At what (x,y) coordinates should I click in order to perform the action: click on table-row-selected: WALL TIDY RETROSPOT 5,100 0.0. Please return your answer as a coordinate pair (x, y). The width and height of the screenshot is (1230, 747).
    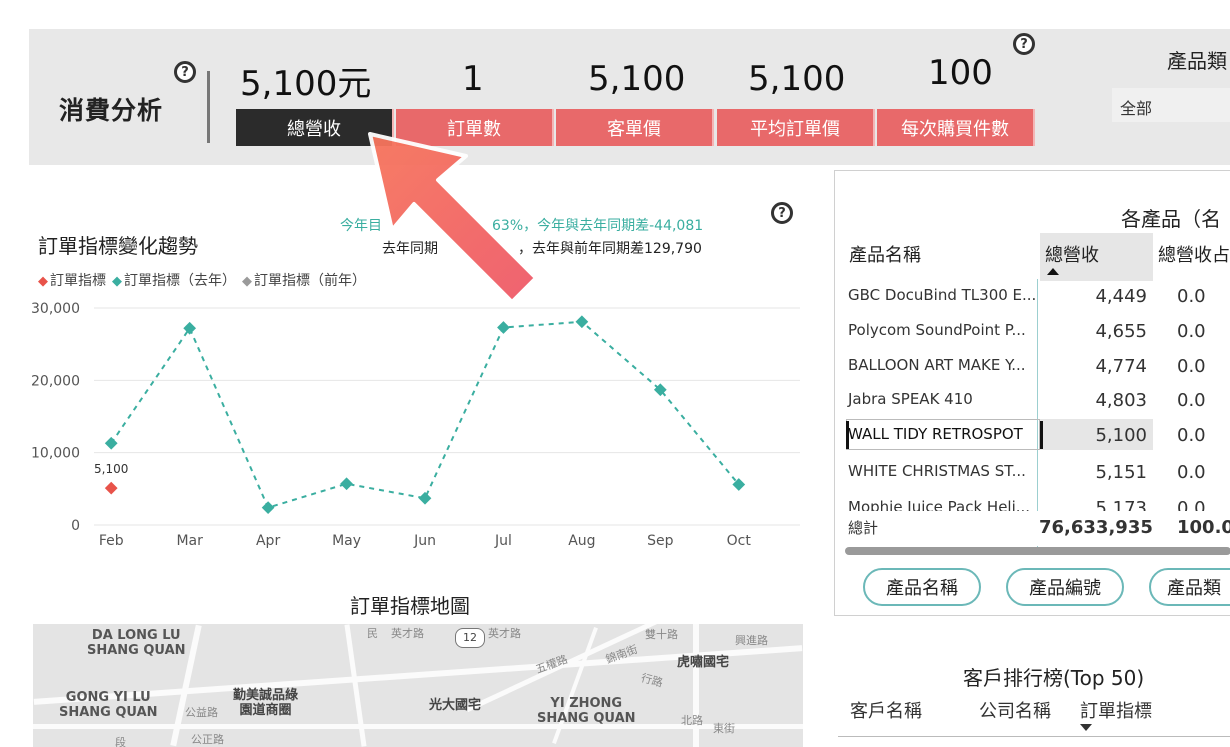
    Looking at the image, I should click on (1032, 434).